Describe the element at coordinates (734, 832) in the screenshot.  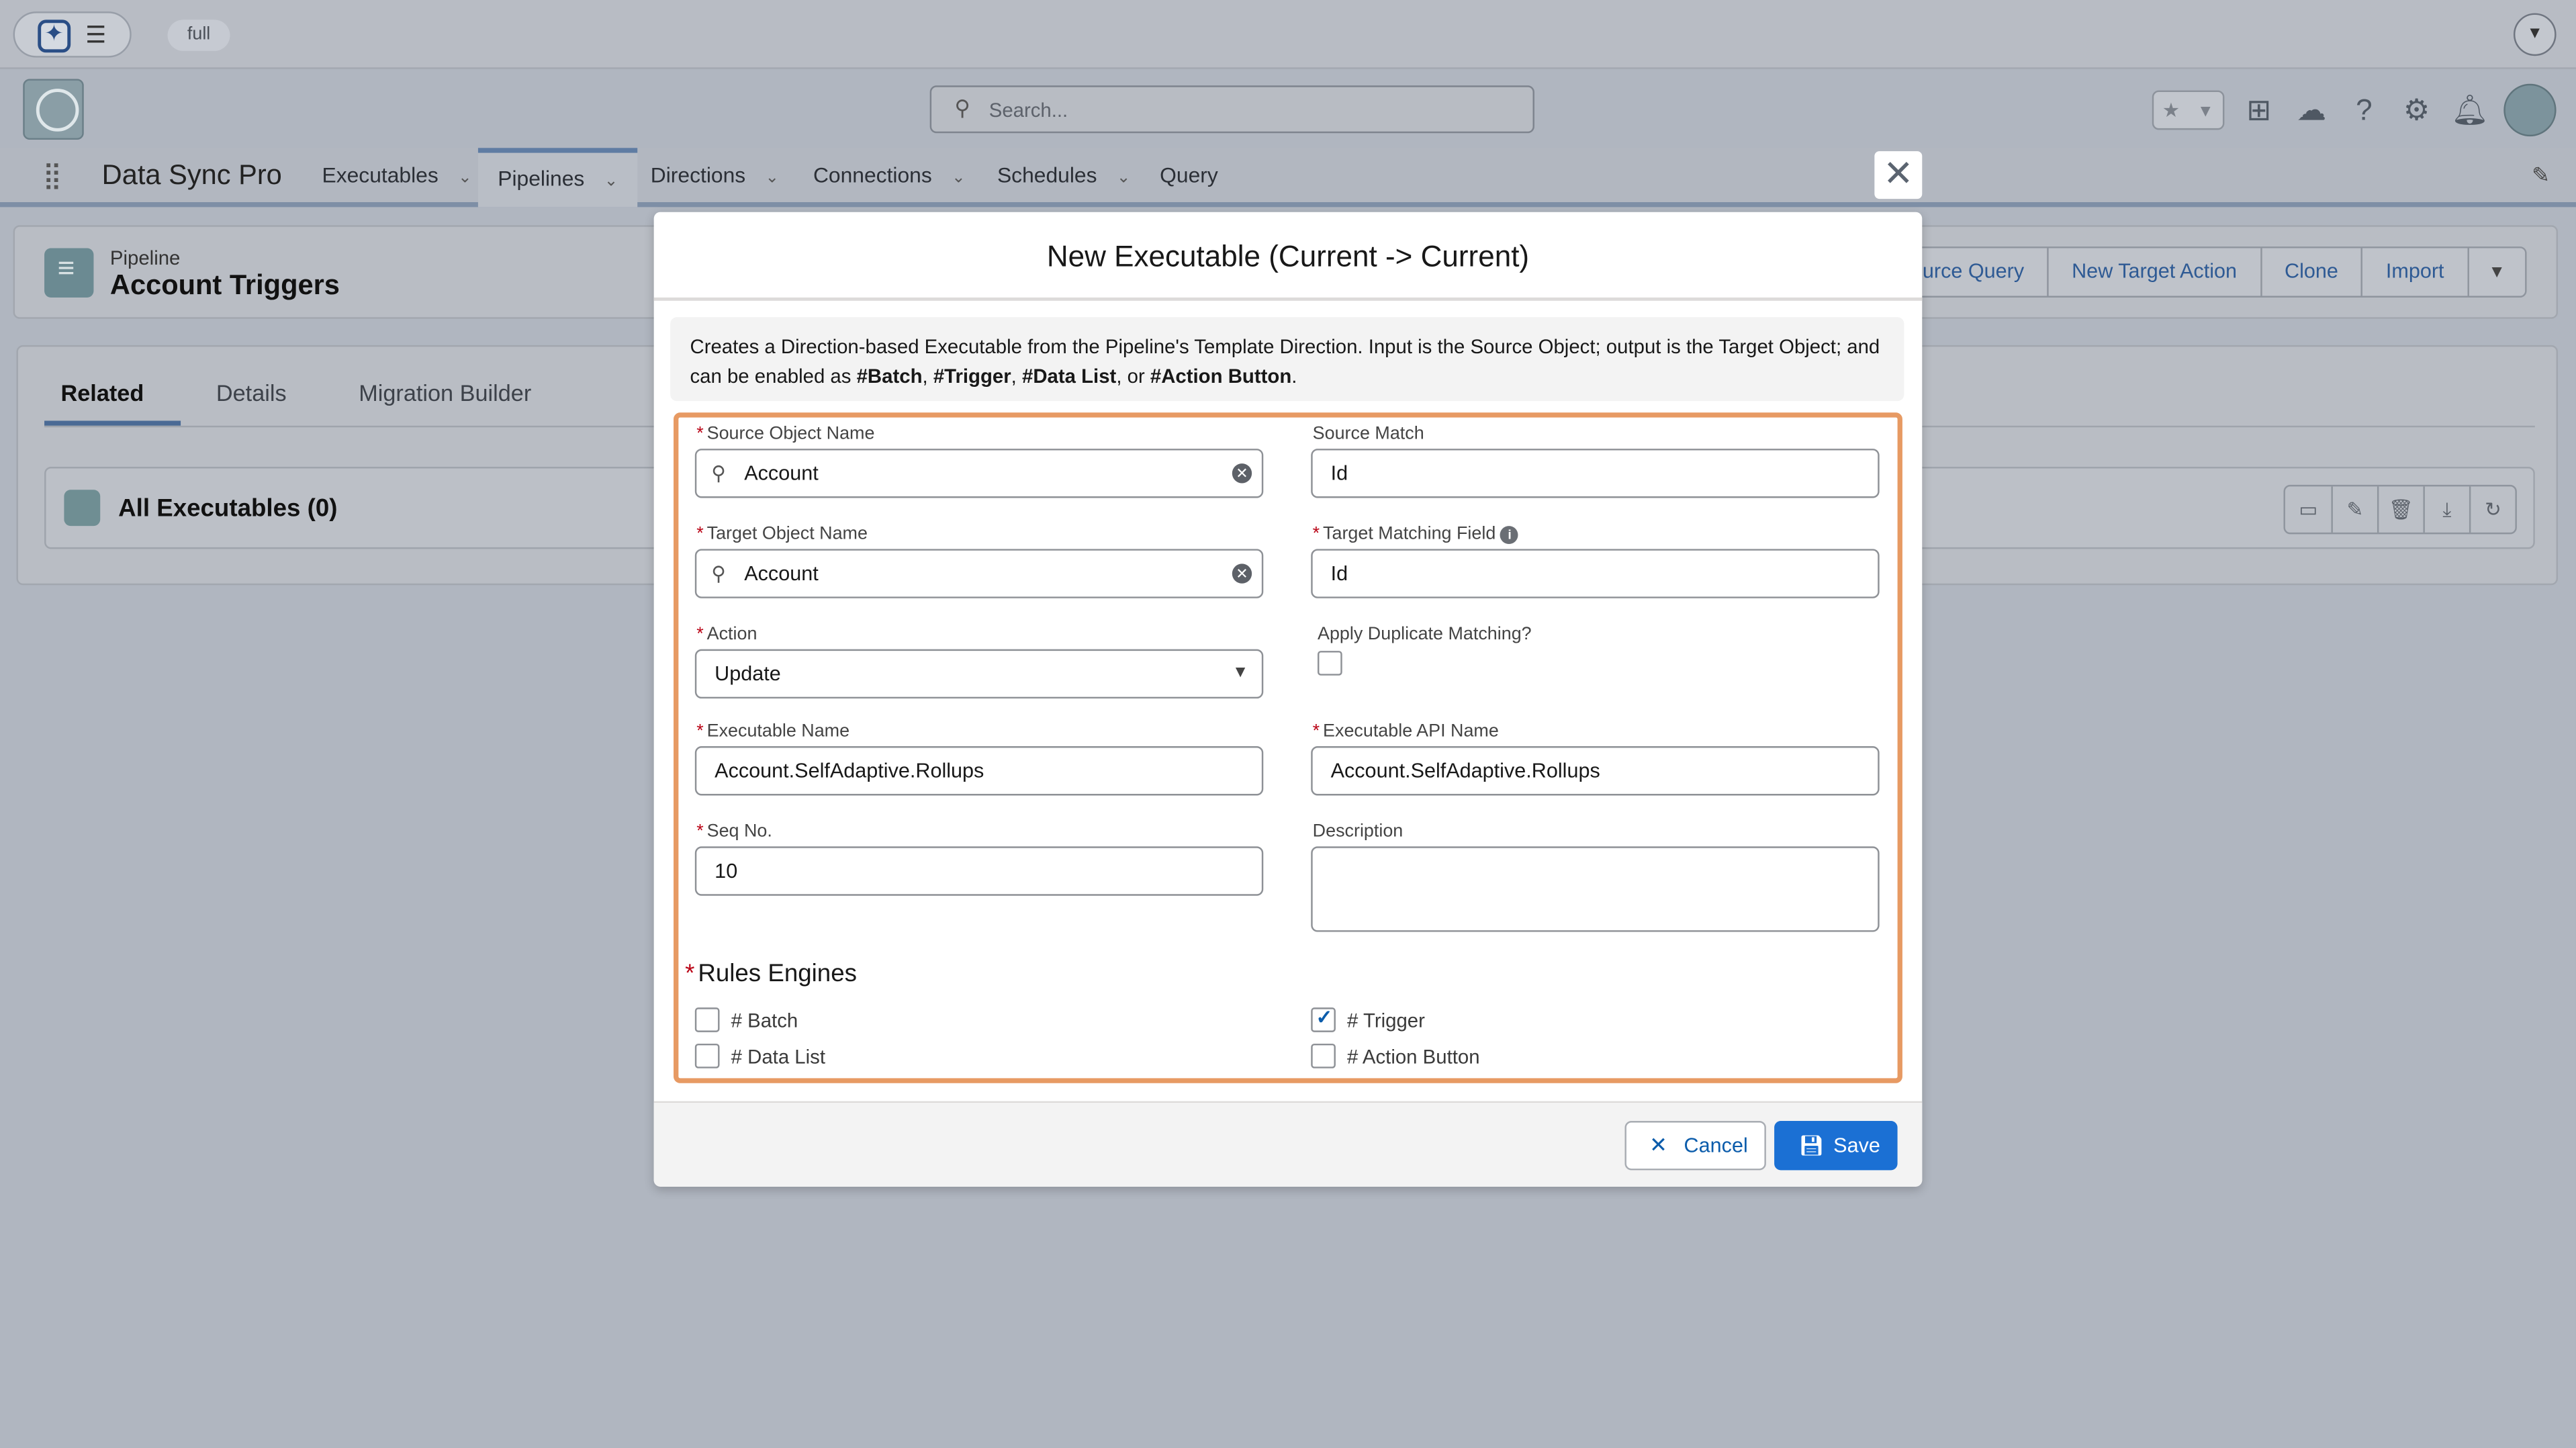
I see `seq-no-label: * Seq No.` at that location.